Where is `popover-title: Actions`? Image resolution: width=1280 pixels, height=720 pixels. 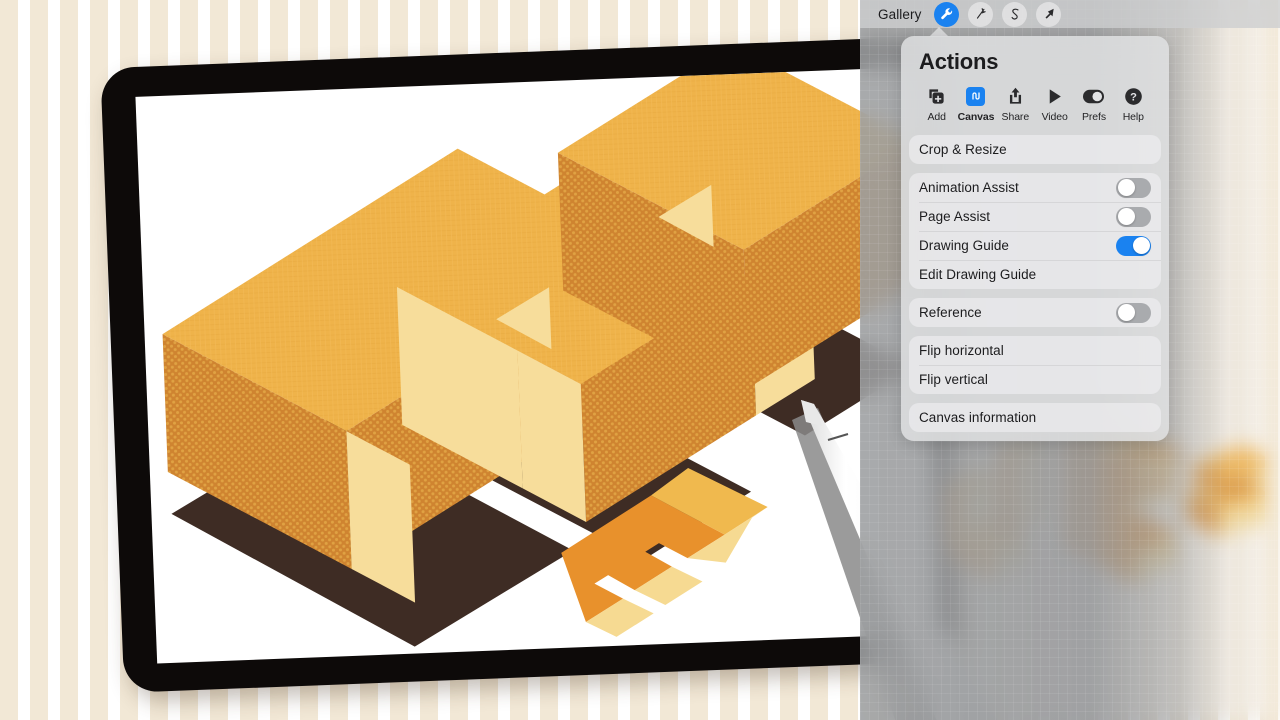
popover-title: Actions is located at coordinates (959, 61).